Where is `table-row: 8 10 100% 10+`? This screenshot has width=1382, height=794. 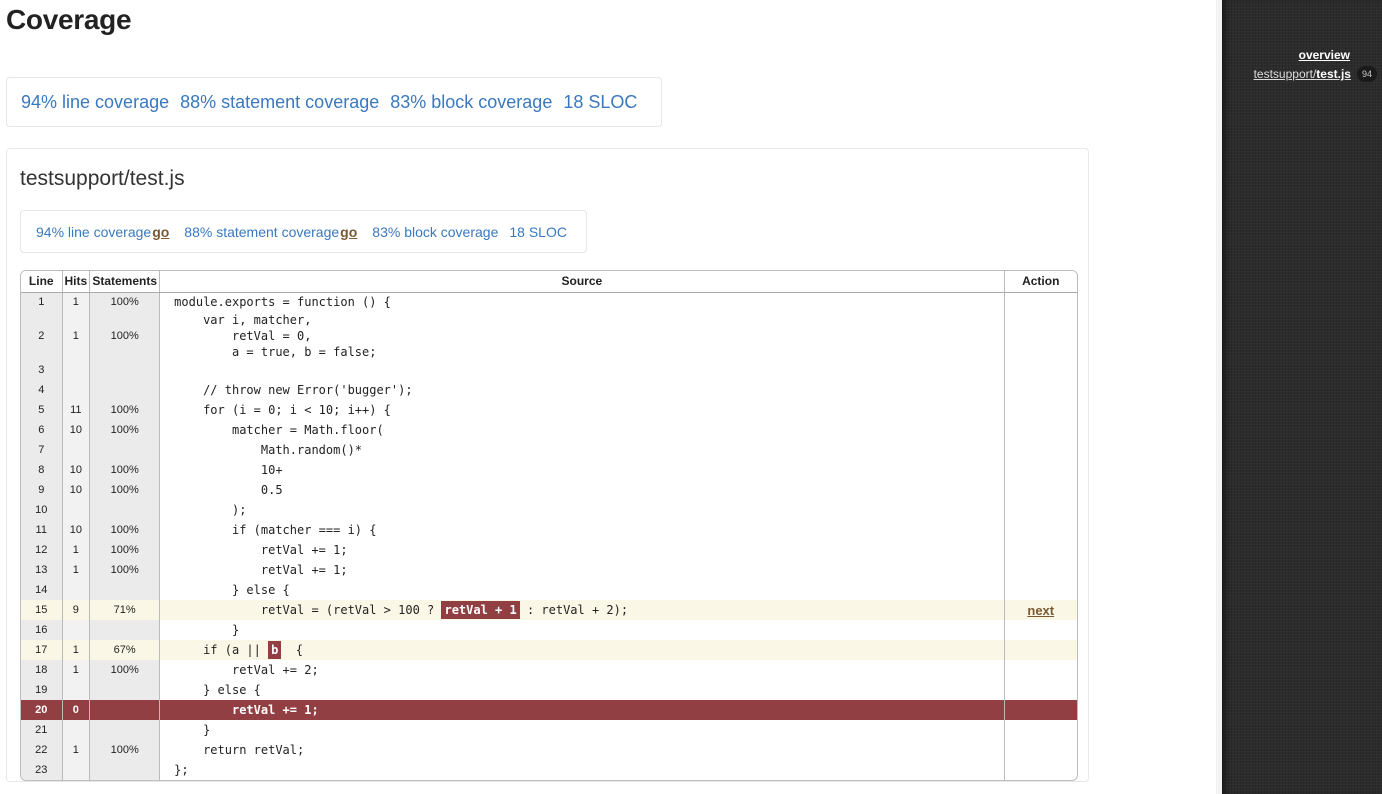
table-row: 8 10 100% 10+ is located at coordinates (549, 470).